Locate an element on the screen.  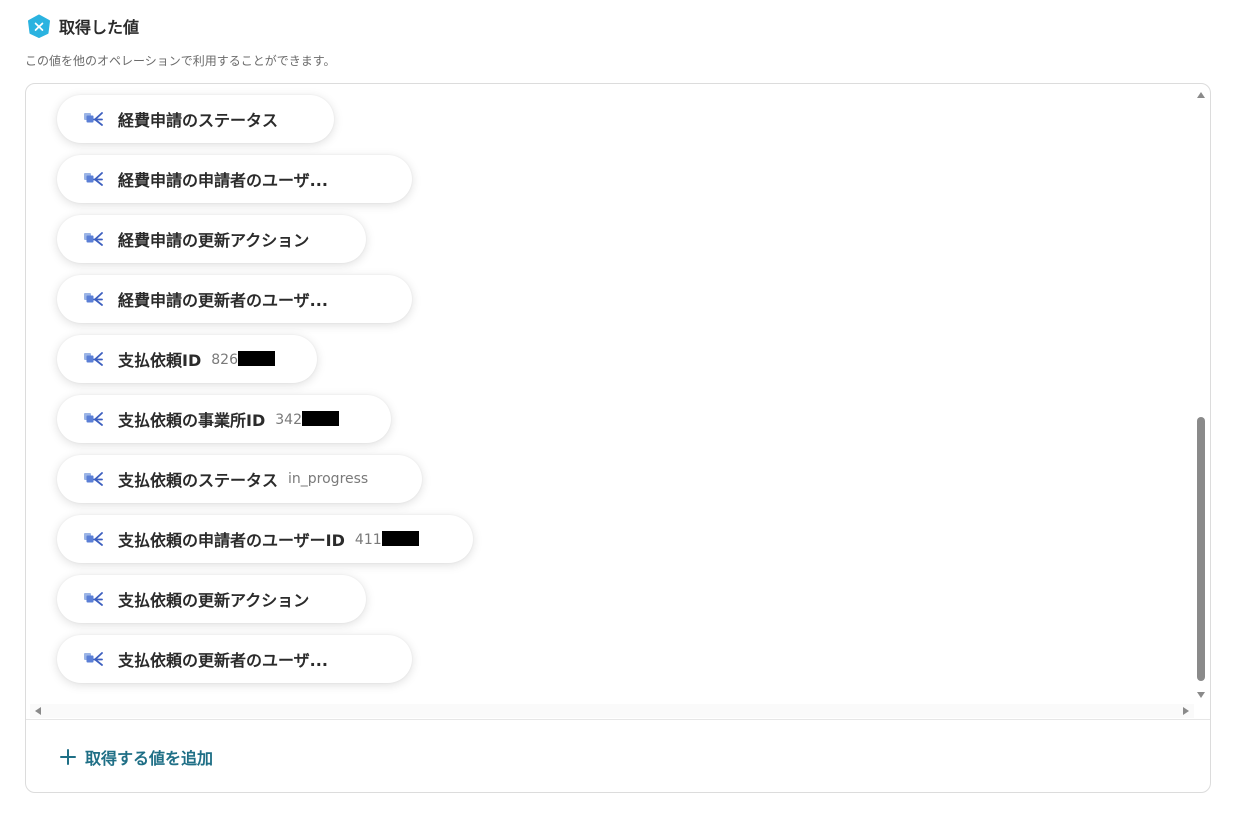
value-item: 支払依頼の事業所ID 342 is located at coordinates (224, 419).